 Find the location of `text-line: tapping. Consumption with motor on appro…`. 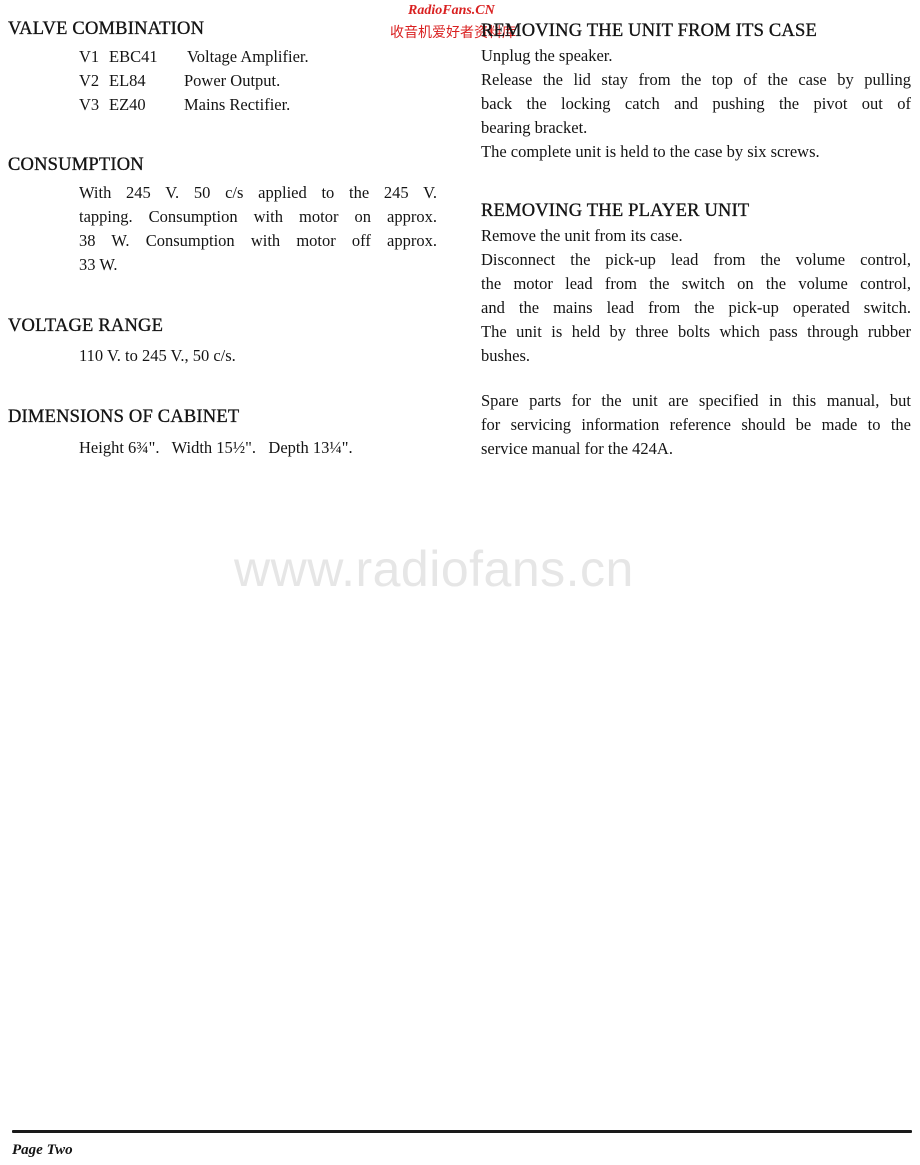

text-line: tapping. Consumption with motor on appro… is located at coordinates (258, 216).